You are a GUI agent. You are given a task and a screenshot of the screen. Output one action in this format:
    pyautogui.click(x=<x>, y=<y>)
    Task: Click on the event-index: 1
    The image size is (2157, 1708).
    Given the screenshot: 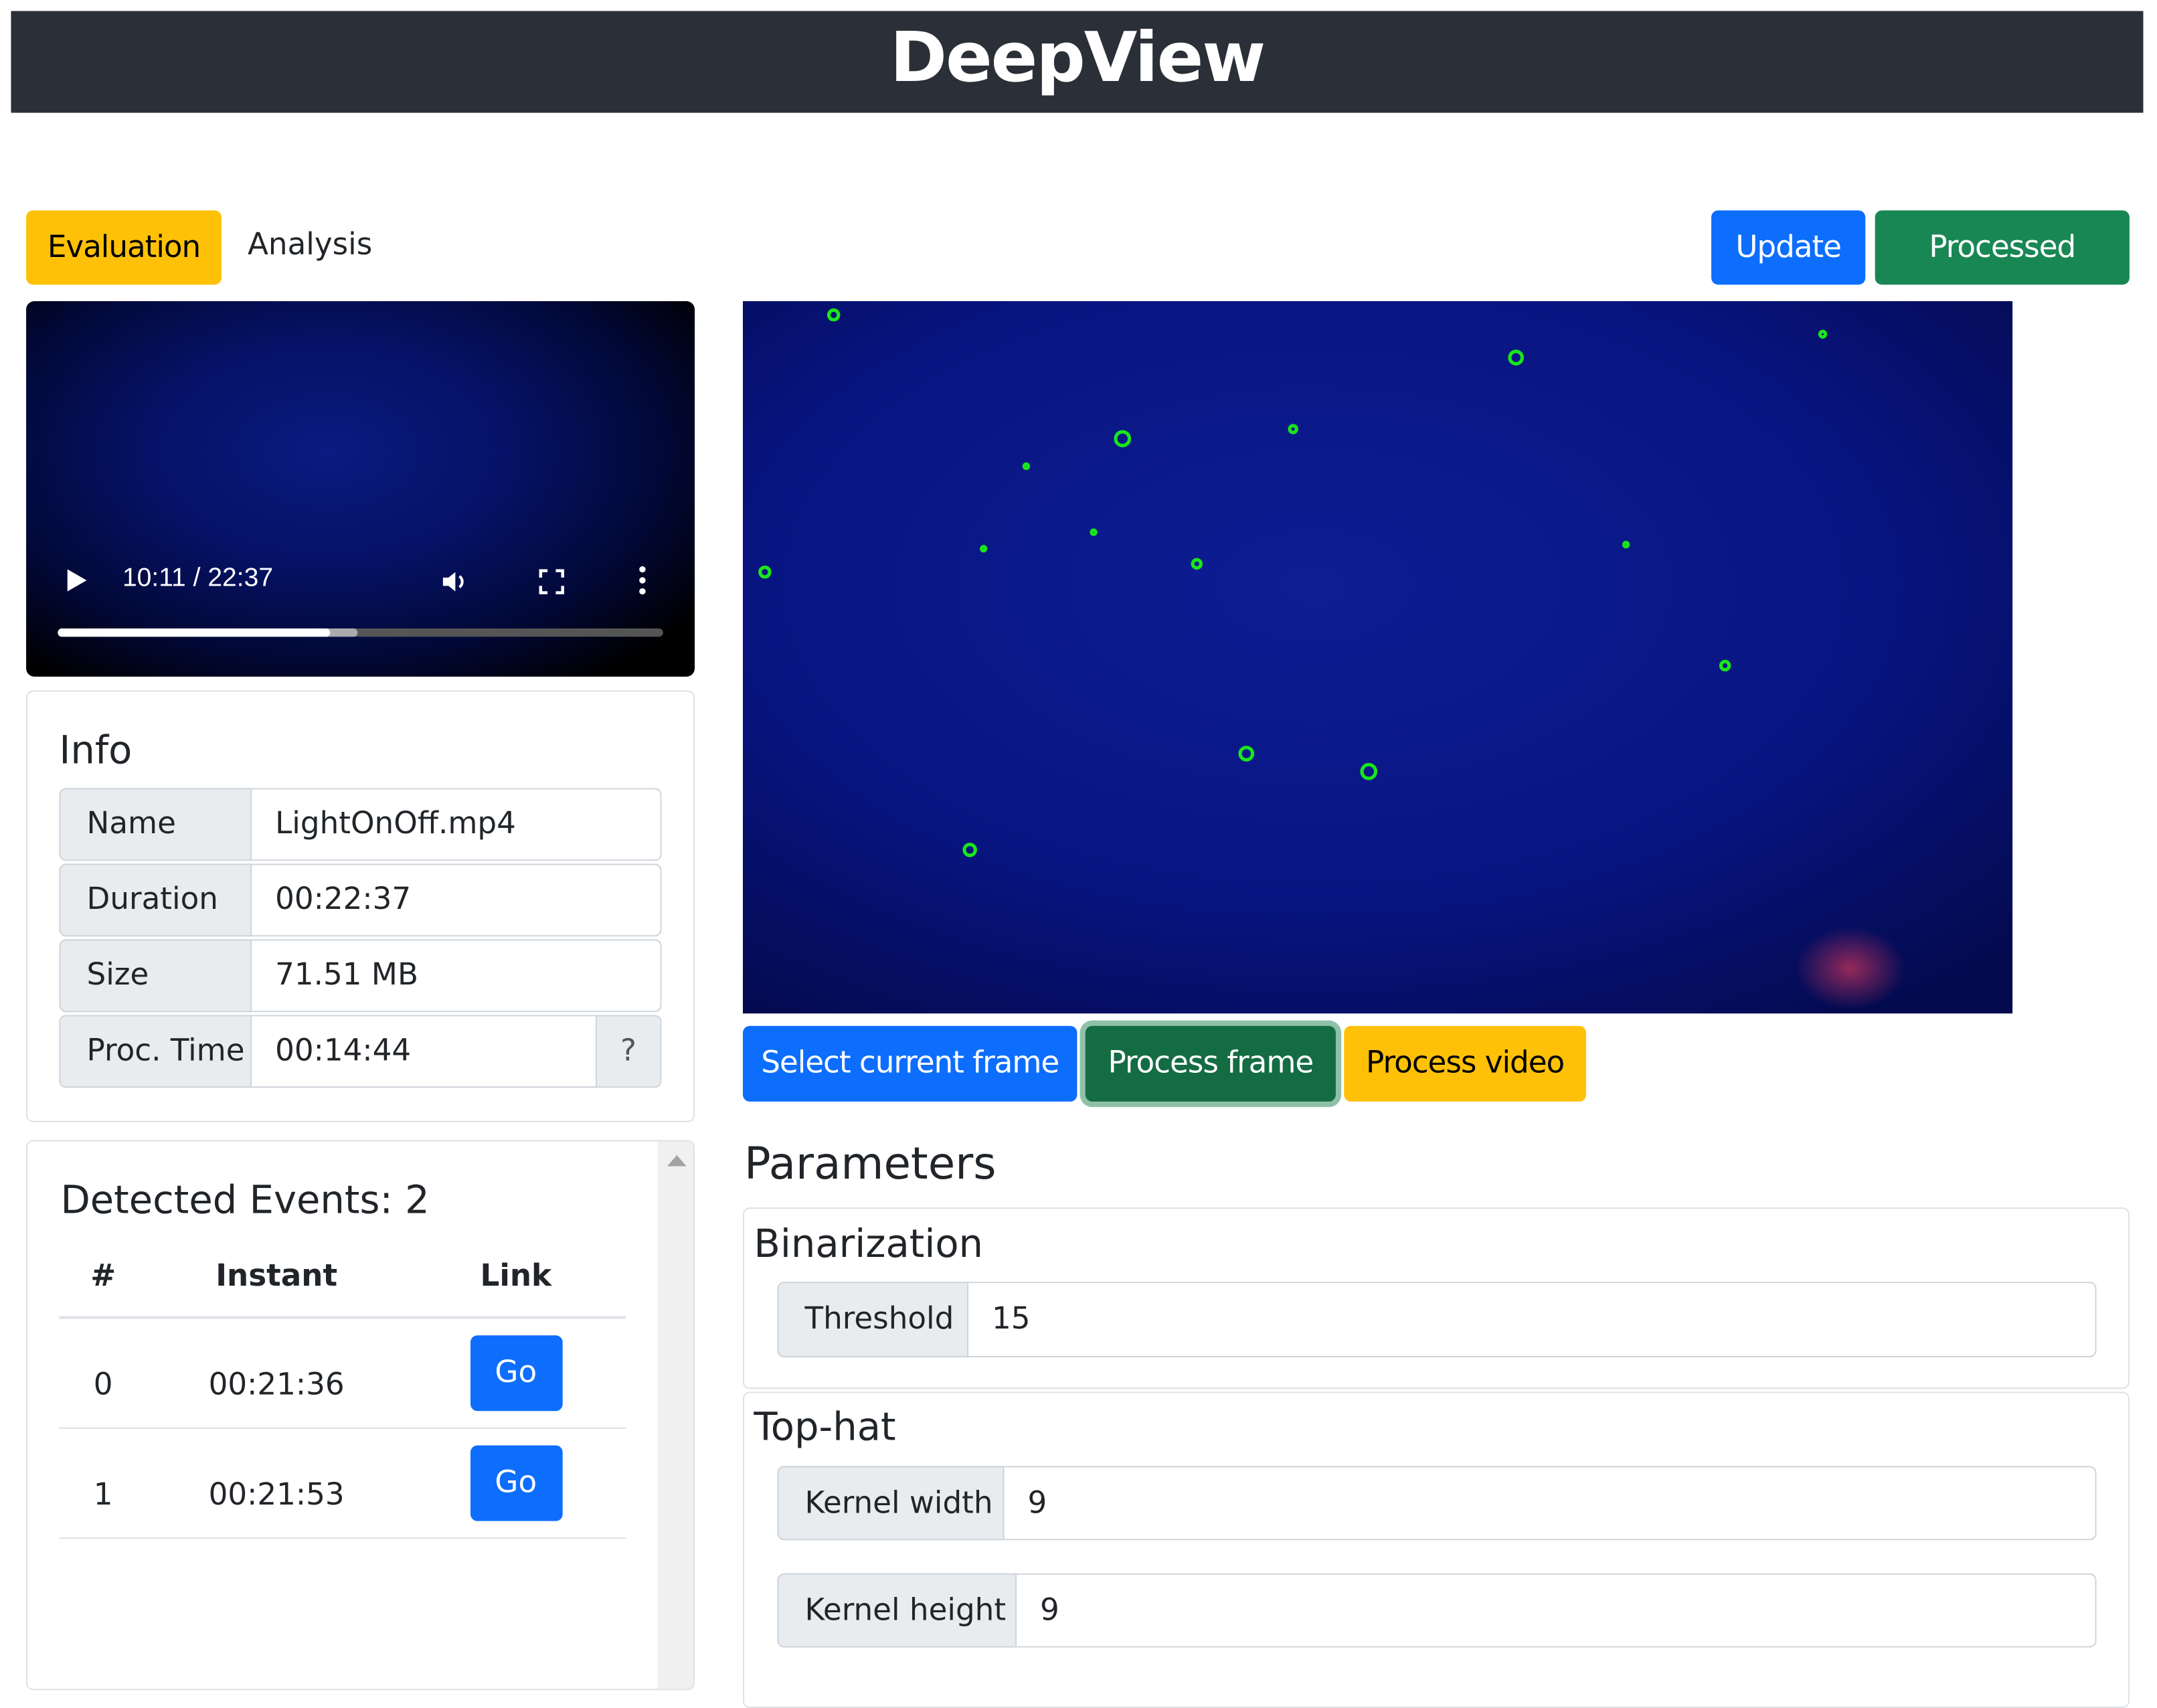 What is the action you would take?
    pyautogui.click(x=103, y=1483)
    